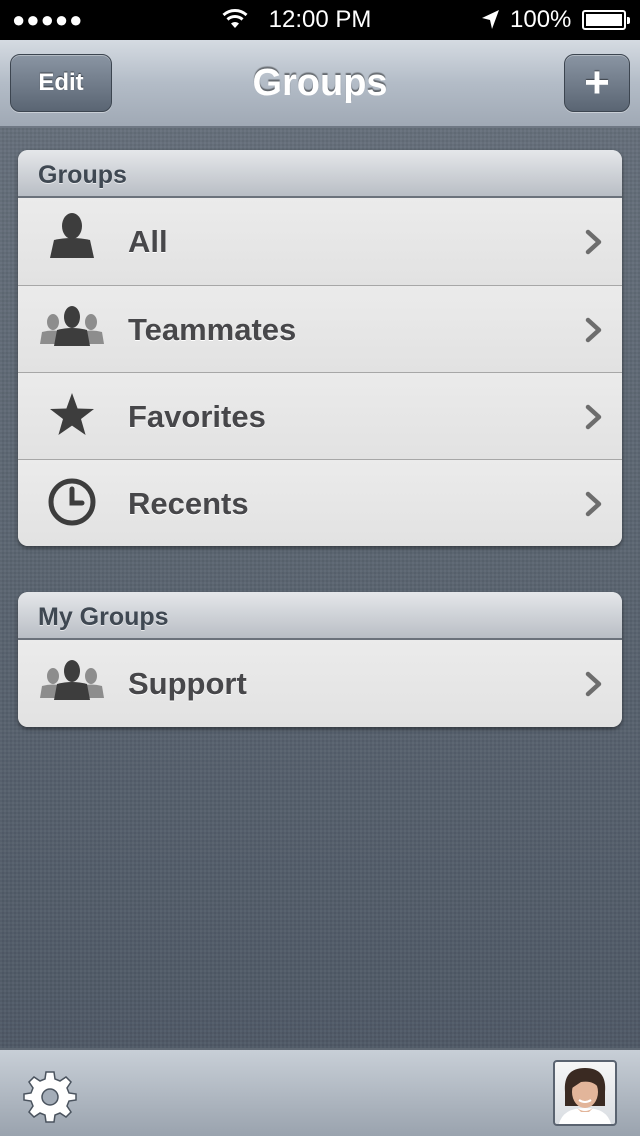 The width and height of the screenshot is (640, 1136). I want to click on clock-icon, so click(72, 502).